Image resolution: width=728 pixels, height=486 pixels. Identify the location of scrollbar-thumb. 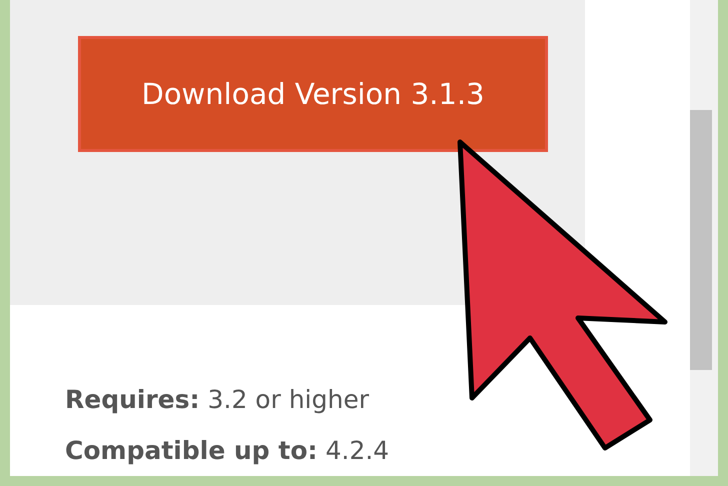
(701, 240).